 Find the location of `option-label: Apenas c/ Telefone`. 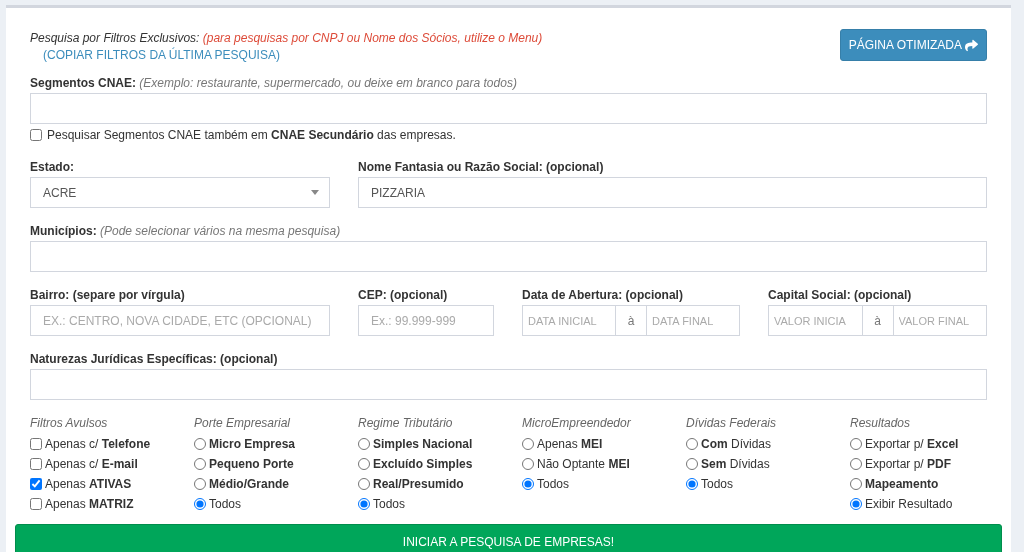

option-label: Apenas c/ Telefone is located at coordinates (98, 444).